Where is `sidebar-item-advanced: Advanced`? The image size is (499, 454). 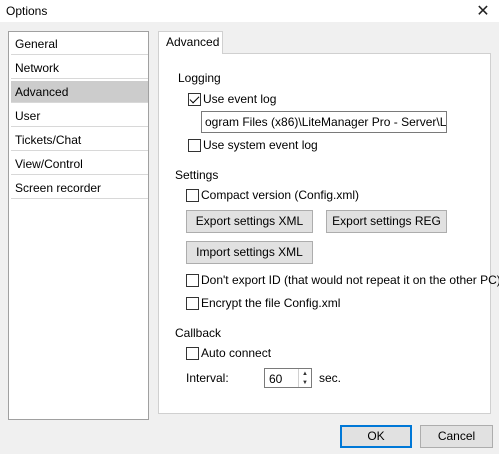
sidebar-item-advanced: Advanced is located at coordinates (79, 92).